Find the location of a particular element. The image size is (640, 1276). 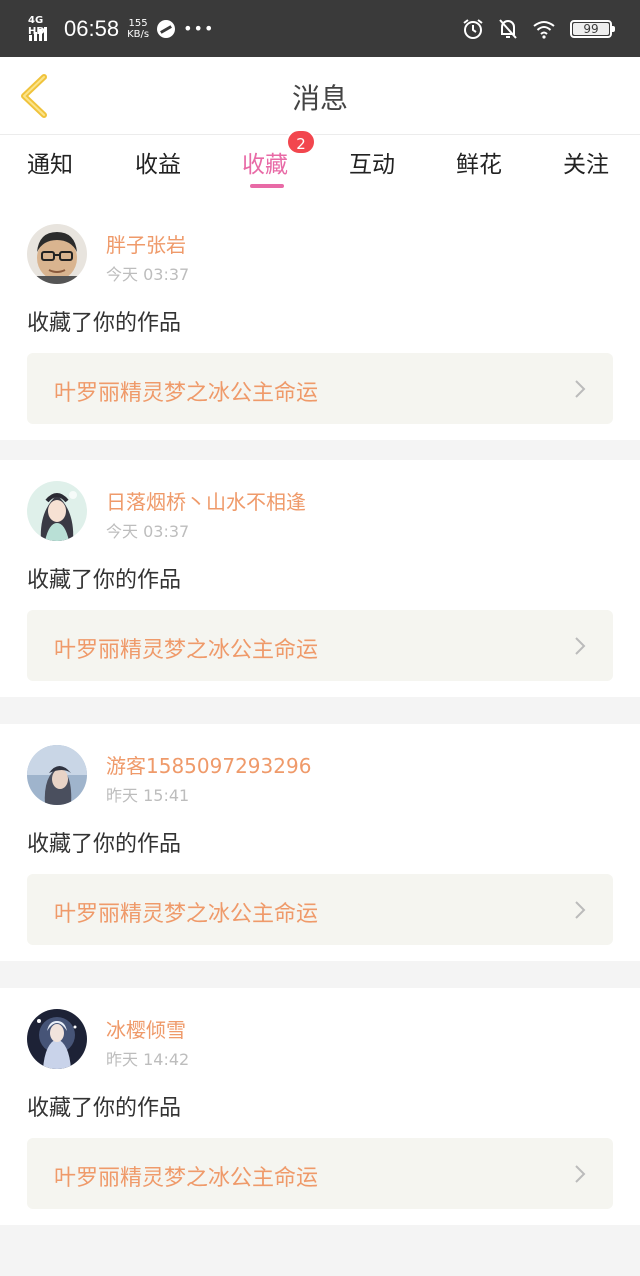

speed-unit: KB/s is located at coordinates (138, 34).